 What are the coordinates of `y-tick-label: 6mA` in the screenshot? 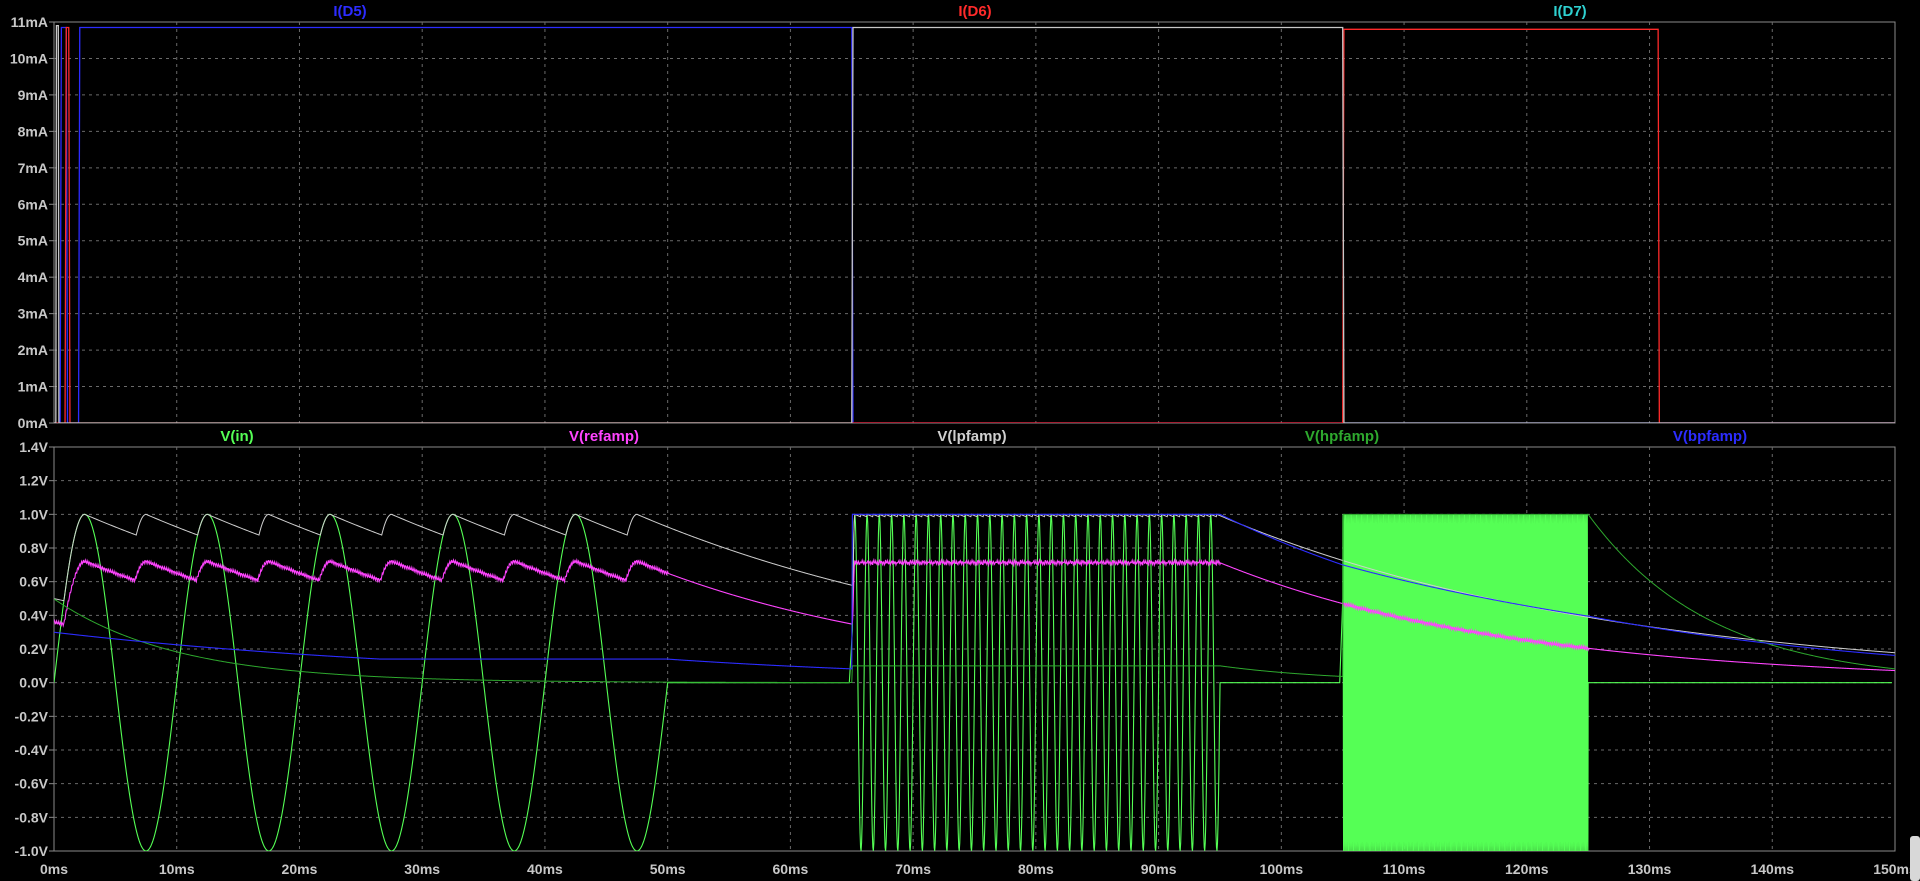 It's located at (33, 204).